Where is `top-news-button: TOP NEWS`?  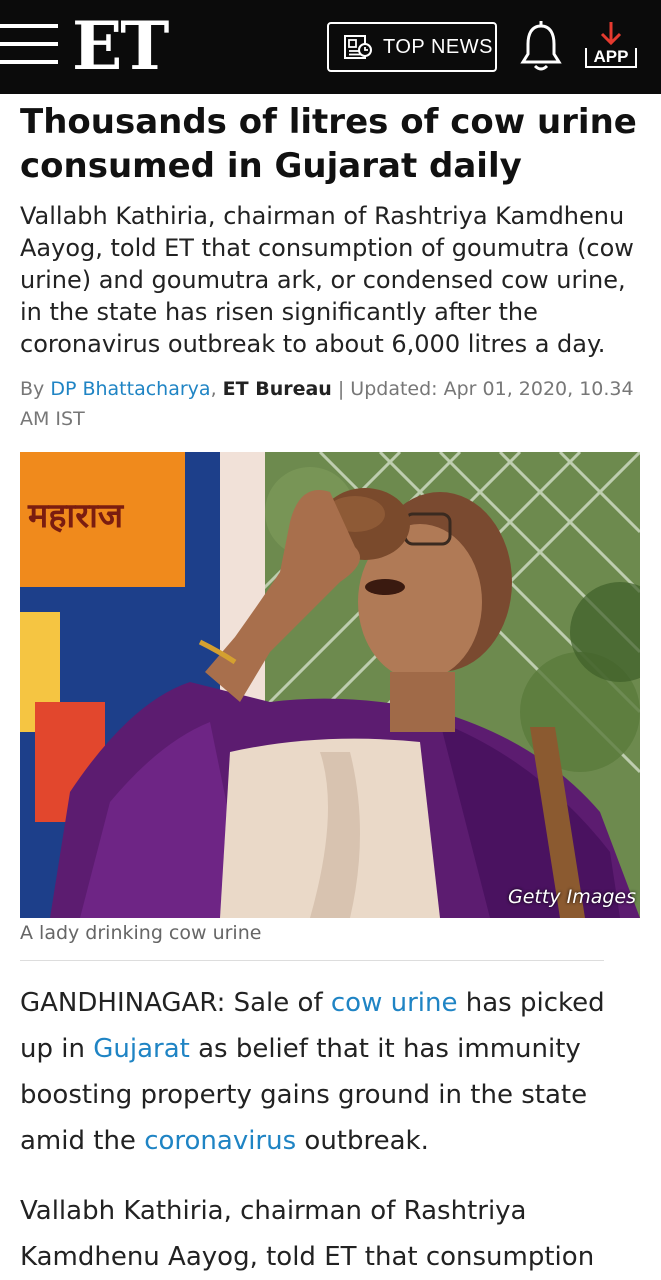
top-news-button: TOP NEWS is located at coordinates (412, 47).